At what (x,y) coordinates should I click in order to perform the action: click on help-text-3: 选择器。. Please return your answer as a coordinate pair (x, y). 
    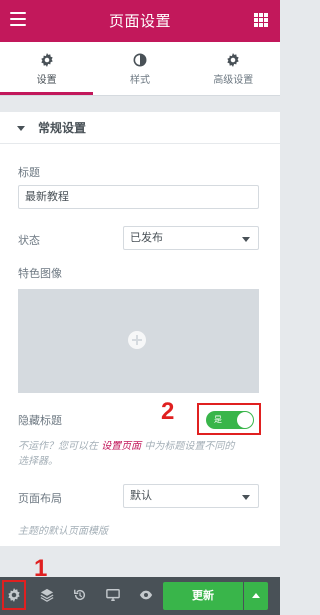
    Looking at the image, I should click on (38, 461).